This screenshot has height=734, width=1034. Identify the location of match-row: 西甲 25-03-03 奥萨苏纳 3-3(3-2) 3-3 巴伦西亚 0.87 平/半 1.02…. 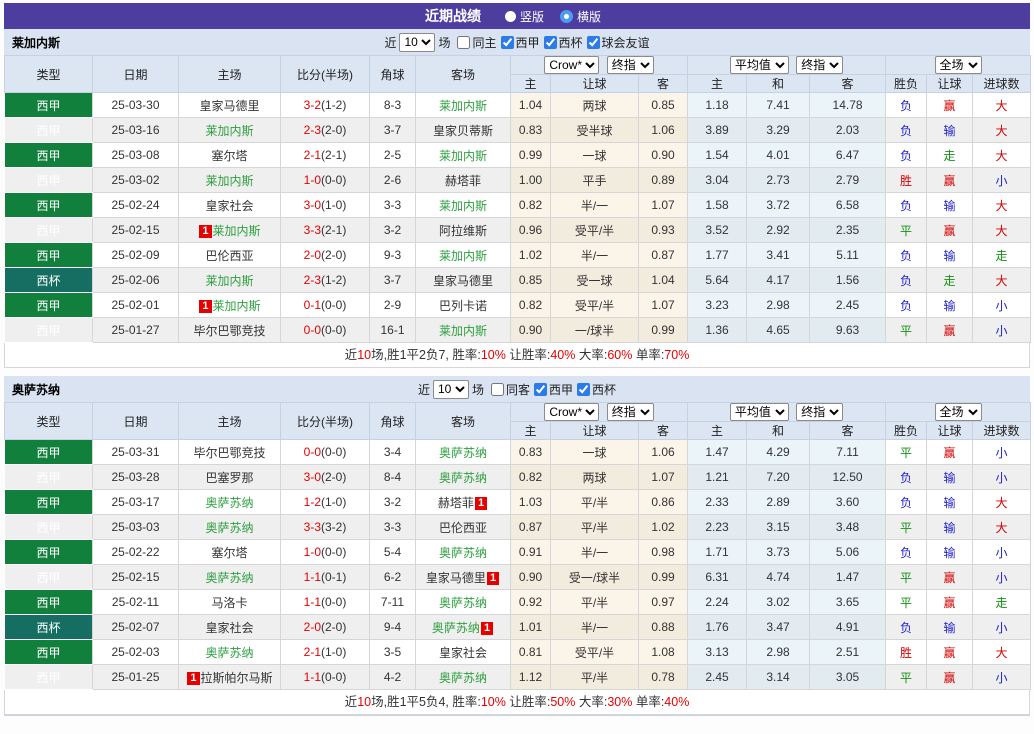
(518, 527).